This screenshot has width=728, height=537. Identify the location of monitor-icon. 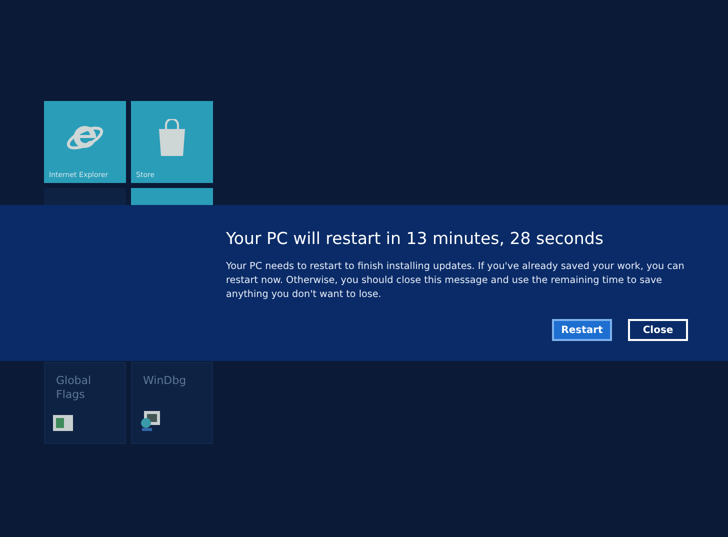
(150, 421).